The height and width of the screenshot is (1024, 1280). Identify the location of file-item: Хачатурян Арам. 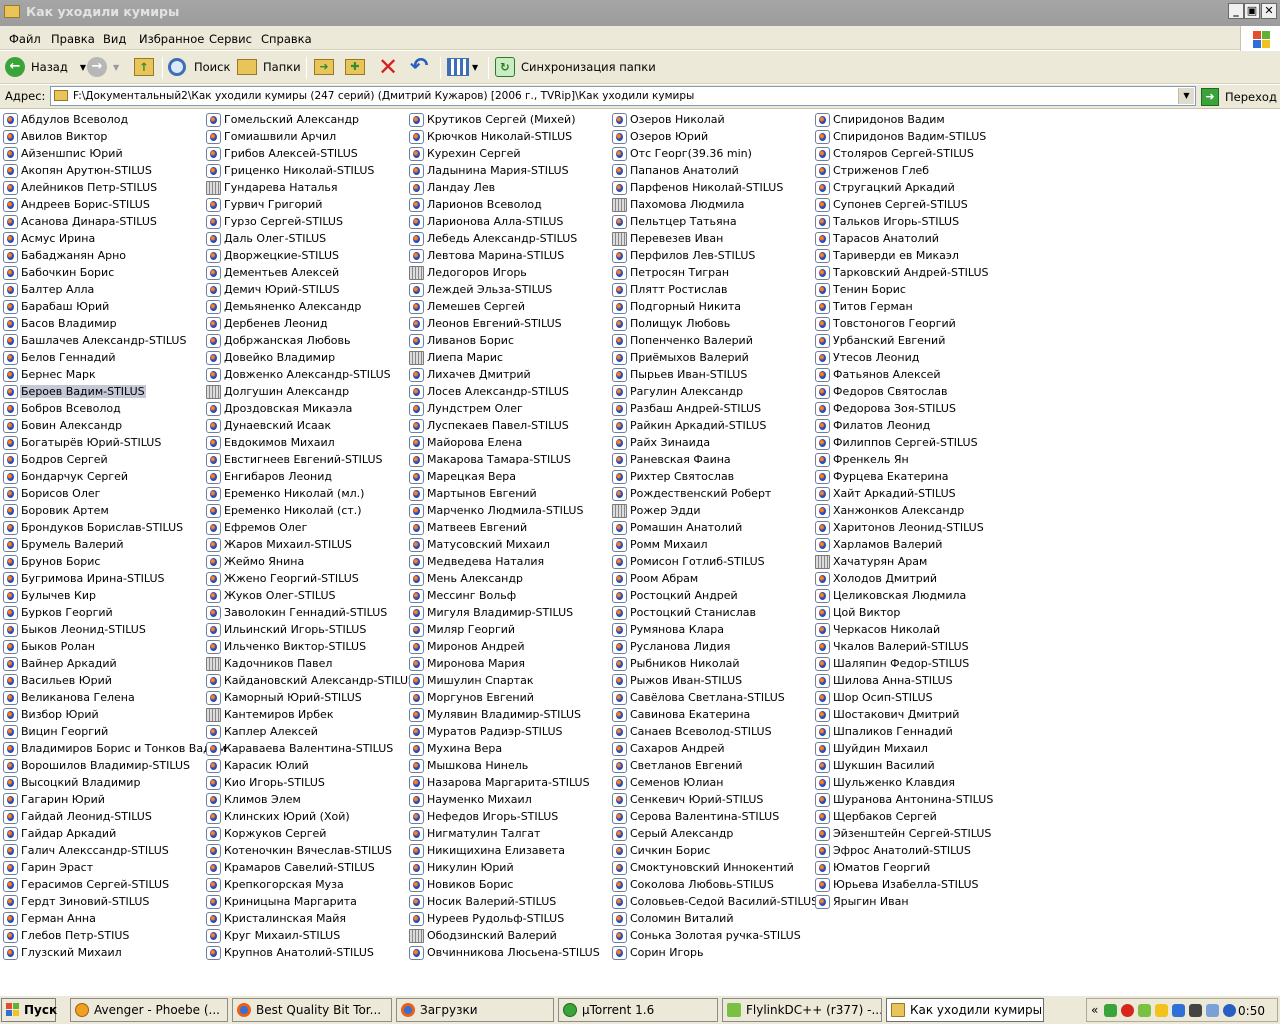
(912, 561).